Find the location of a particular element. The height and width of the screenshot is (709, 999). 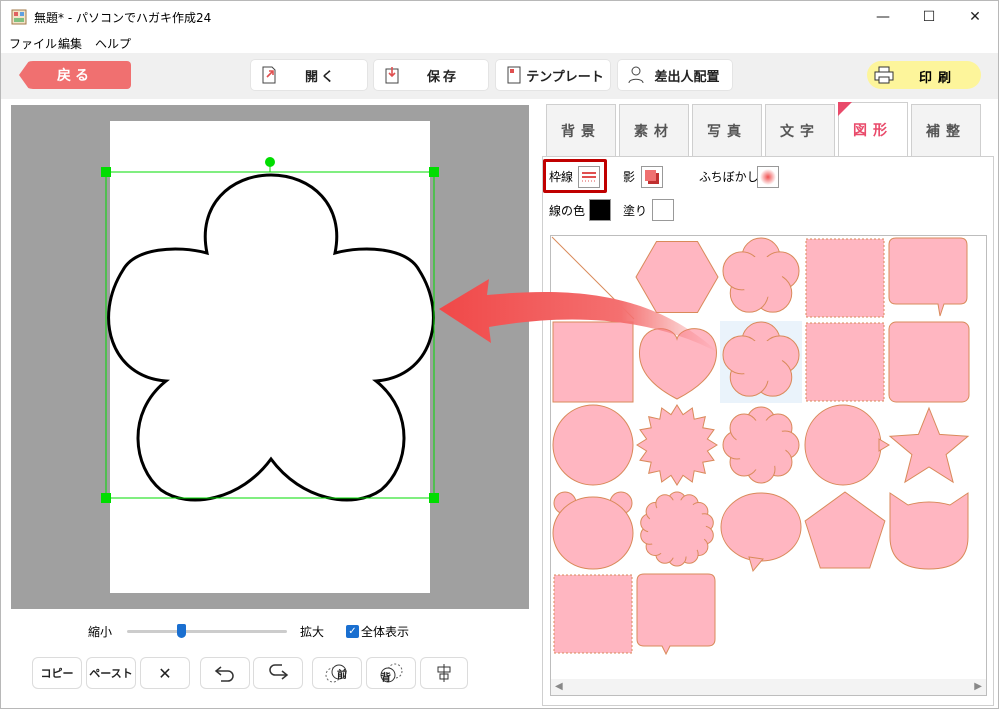

paste-button: ペースト is located at coordinates (111, 673).